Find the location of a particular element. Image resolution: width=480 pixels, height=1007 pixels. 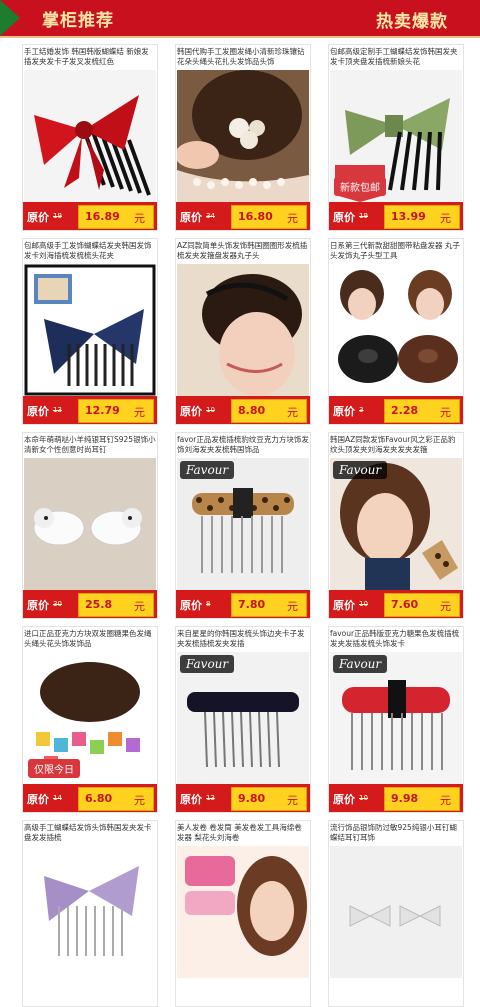

promo-tag: 仅限今日 is located at coordinates (54, 768).